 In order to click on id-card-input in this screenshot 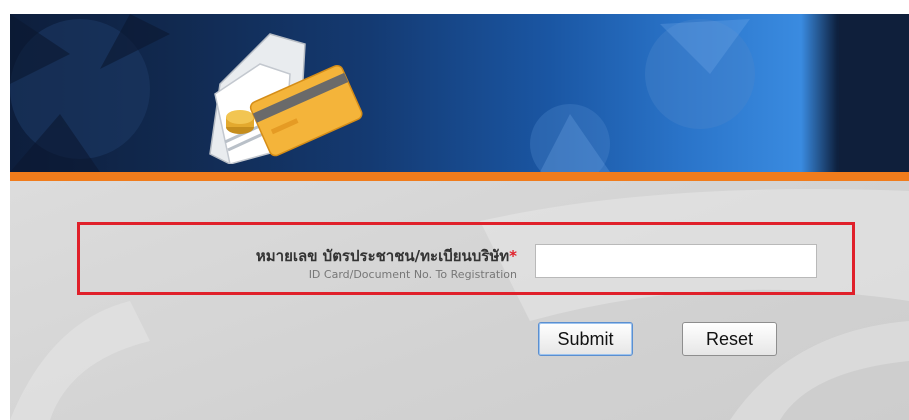, I will do `click(676, 261)`.